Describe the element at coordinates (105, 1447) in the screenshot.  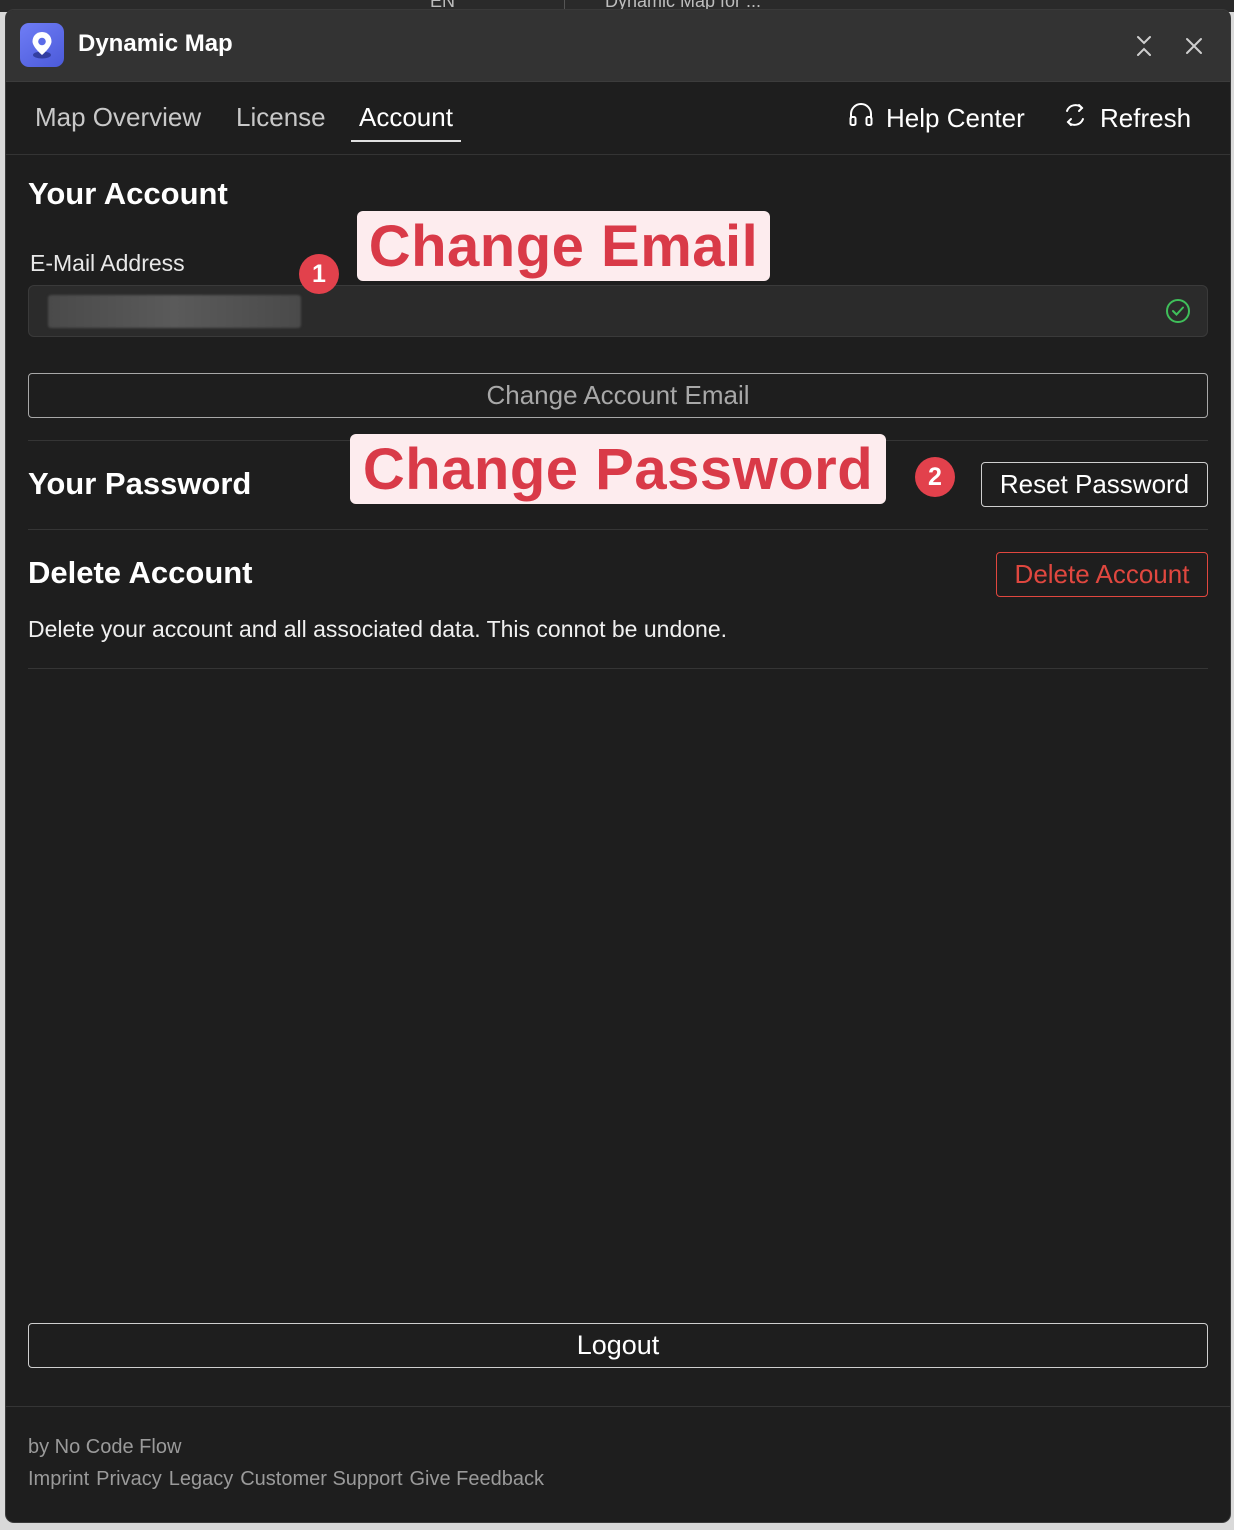
I see `footer-credit: by No Code Flow` at that location.